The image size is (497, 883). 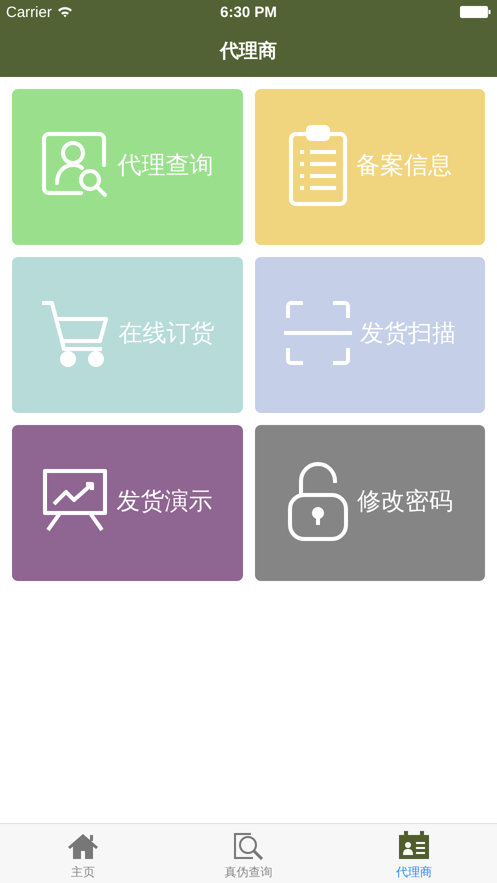 I want to click on search-icon, so click(x=248, y=846).